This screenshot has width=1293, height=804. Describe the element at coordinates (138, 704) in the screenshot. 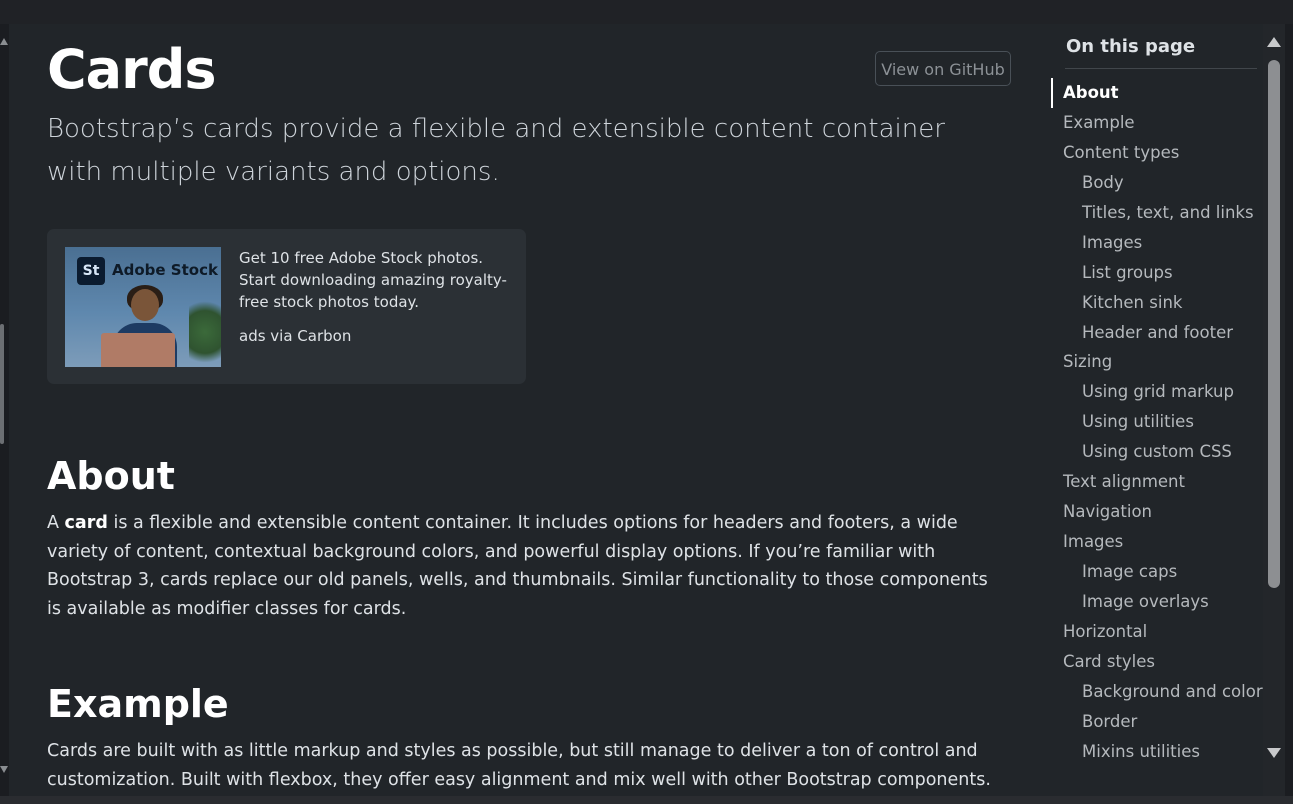

I see `example-heading: Example` at that location.